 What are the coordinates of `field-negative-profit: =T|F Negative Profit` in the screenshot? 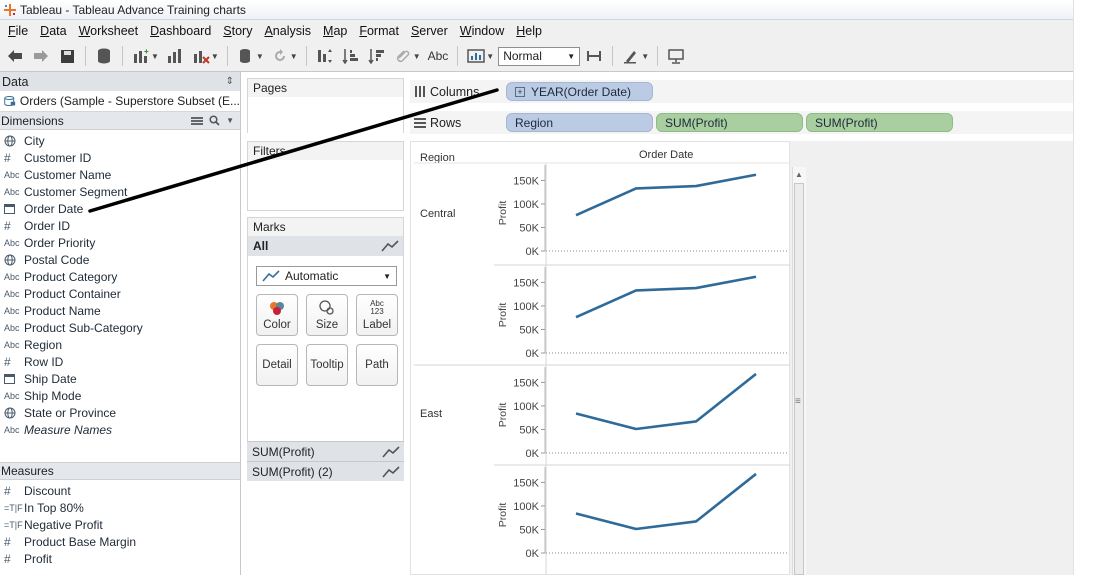 It's located at (120, 524).